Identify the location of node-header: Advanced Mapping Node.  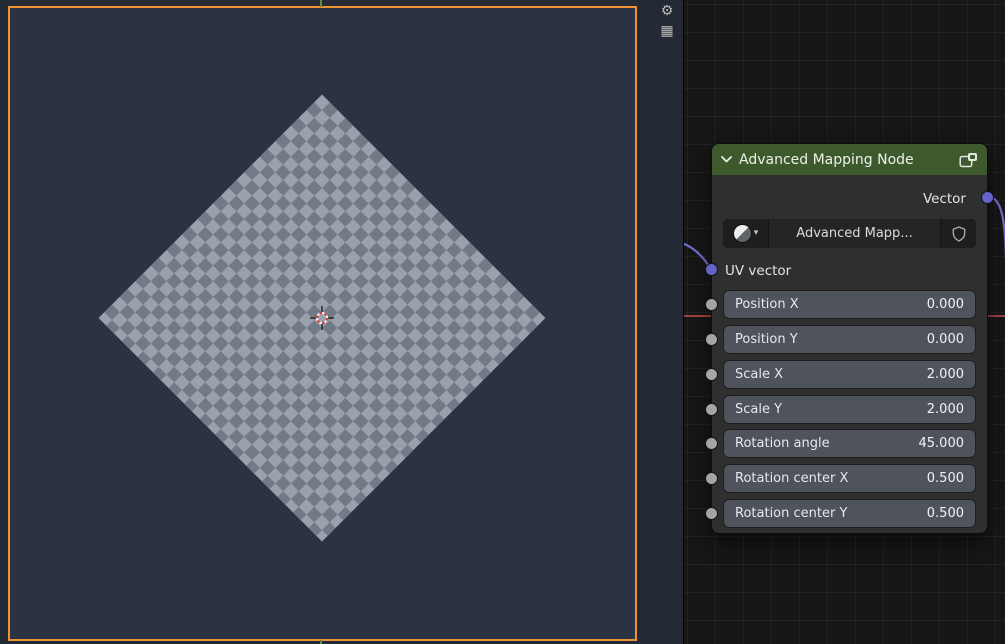
(849, 159).